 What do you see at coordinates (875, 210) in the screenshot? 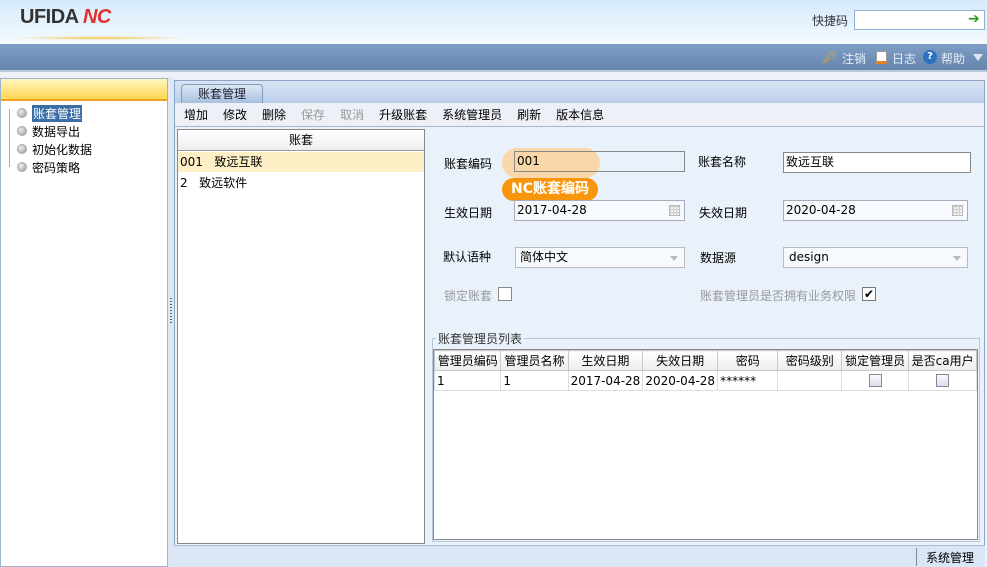
I see `end-date-input: 2020-04-28` at bounding box center [875, 210].